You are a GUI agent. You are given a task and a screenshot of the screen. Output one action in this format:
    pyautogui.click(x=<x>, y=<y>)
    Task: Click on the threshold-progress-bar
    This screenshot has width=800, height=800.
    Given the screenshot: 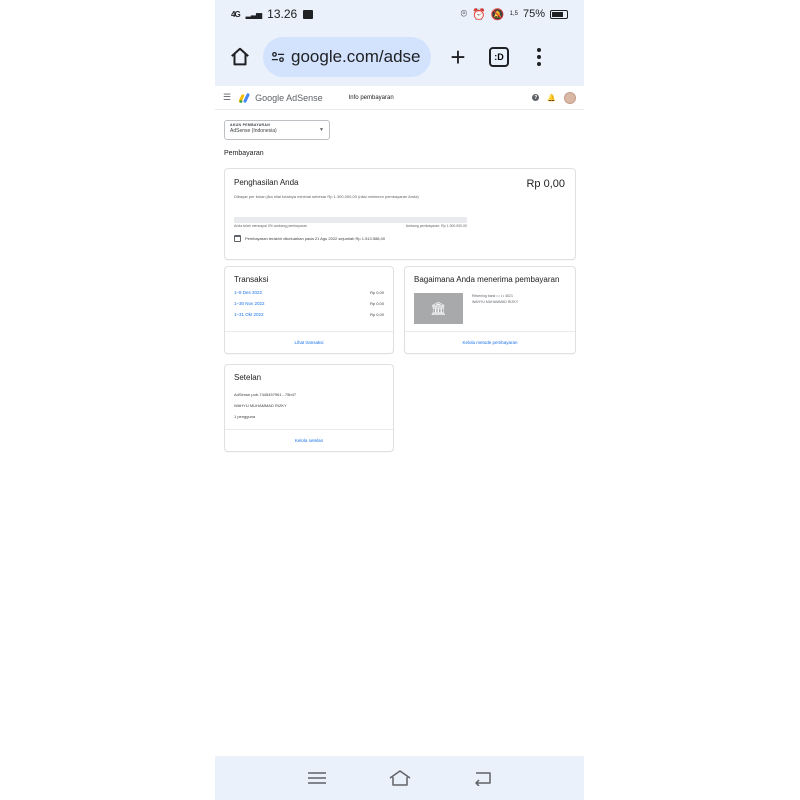 What is the action you would take?
    pyautogui.click(x=350, y=220)
    